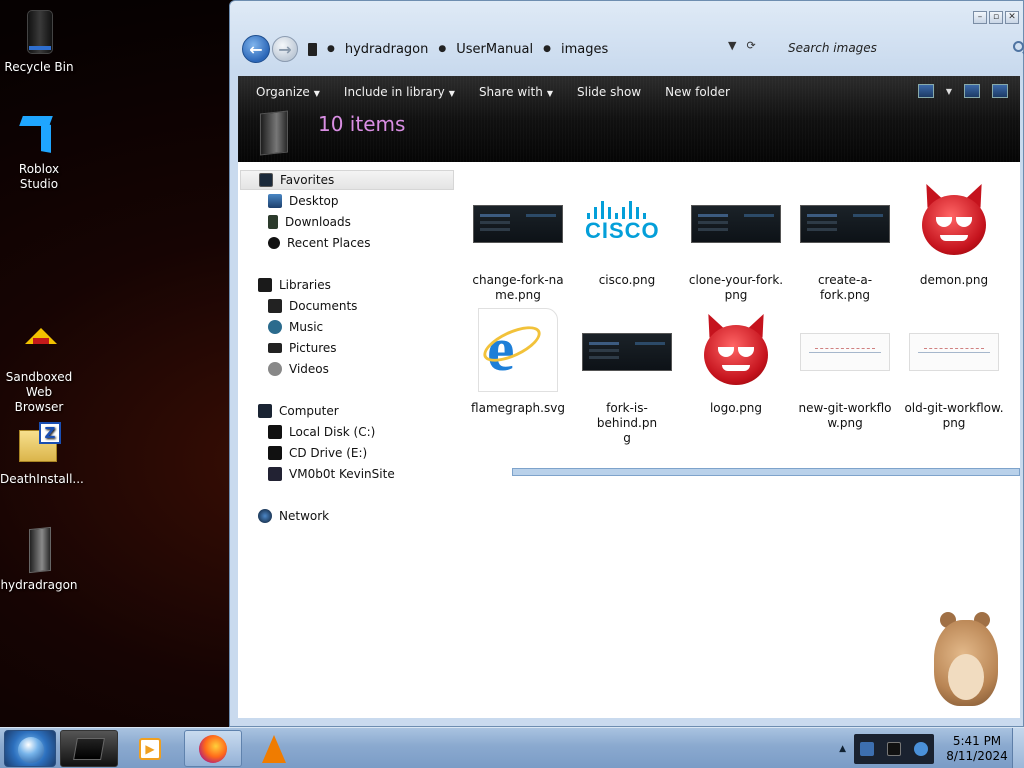 This screenshot has width=1024, height=768. I want to click on file-name: clone-your-fork. png, so click(736, 287).